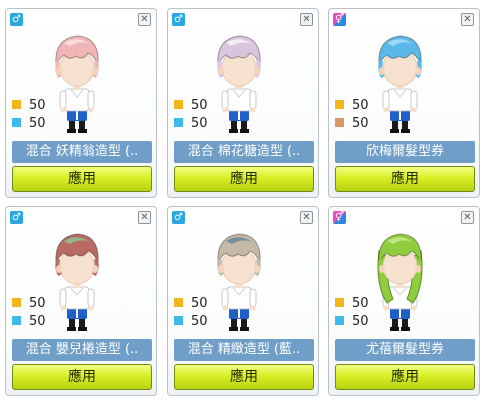 The height and width of the screenshot is (401, 490). Describe the element at coordinates (405, 350) in the screenshot. I see `item-name: 尤蓓爾髮型券` at that location.